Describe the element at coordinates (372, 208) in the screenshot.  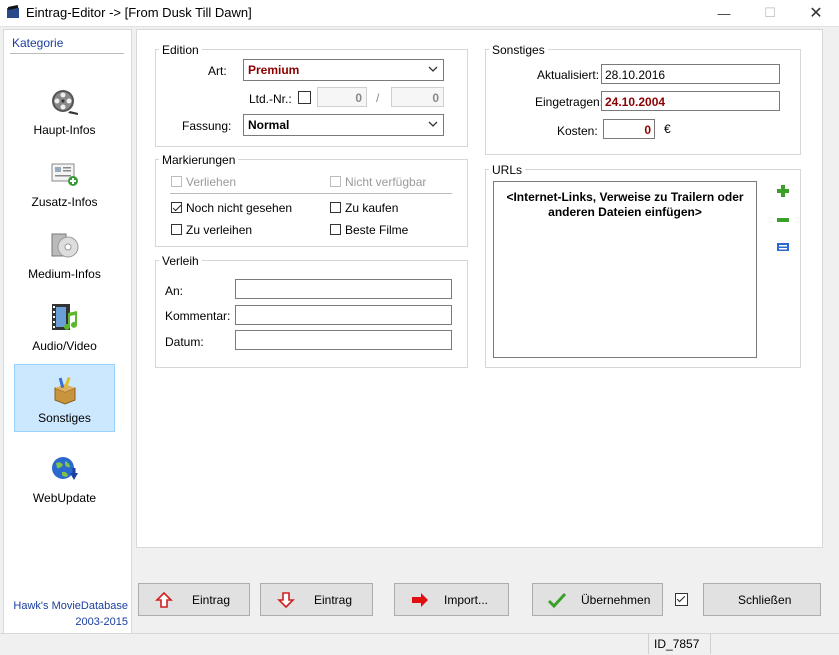
I see `zu-kaufen-label: Zu kaufen` at that location.